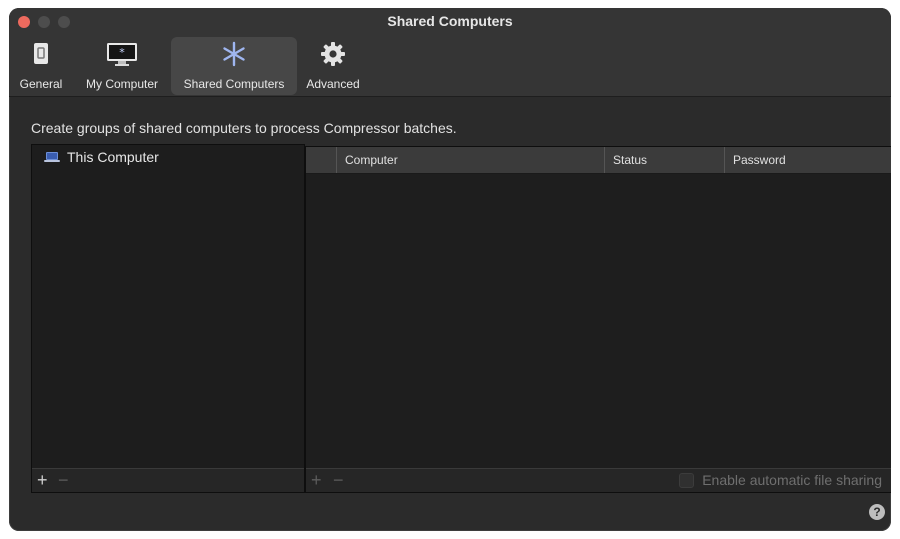  What do you see at coordinates (316, 480) in the screenshot?
I see `add-computer-button: +` at bounding box center [316, 480].